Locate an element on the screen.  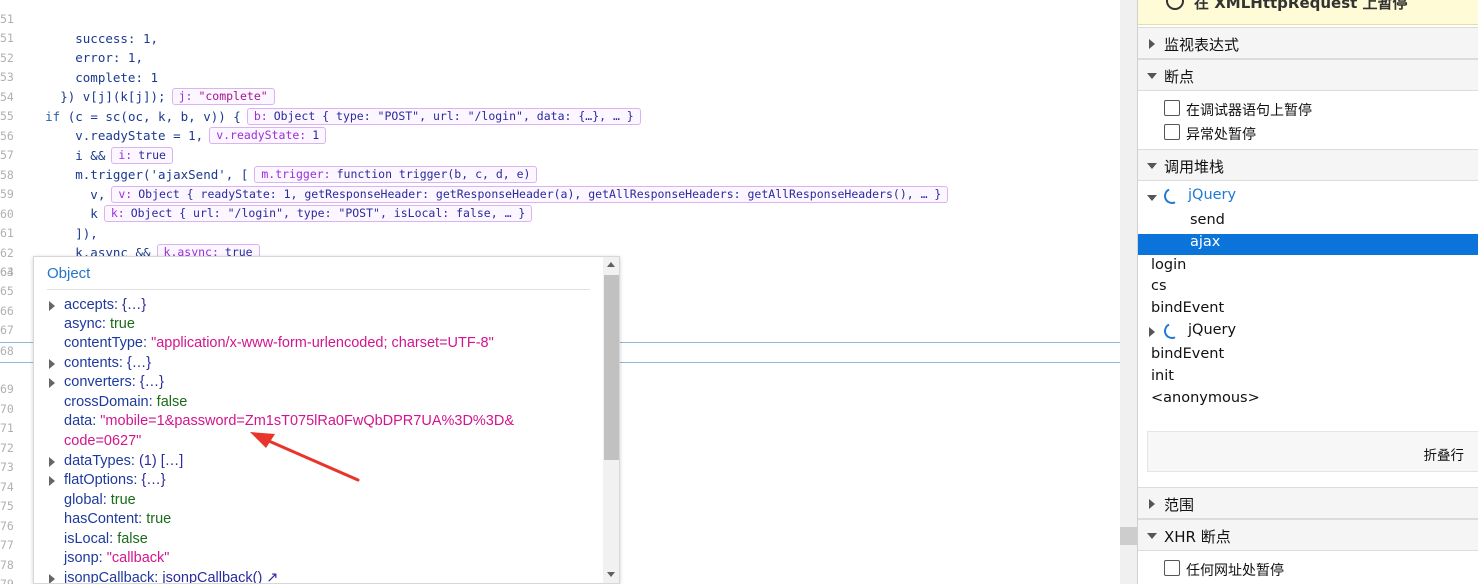
checkbox-label: 异常处暂停 is located at coordinates (1221, 135).